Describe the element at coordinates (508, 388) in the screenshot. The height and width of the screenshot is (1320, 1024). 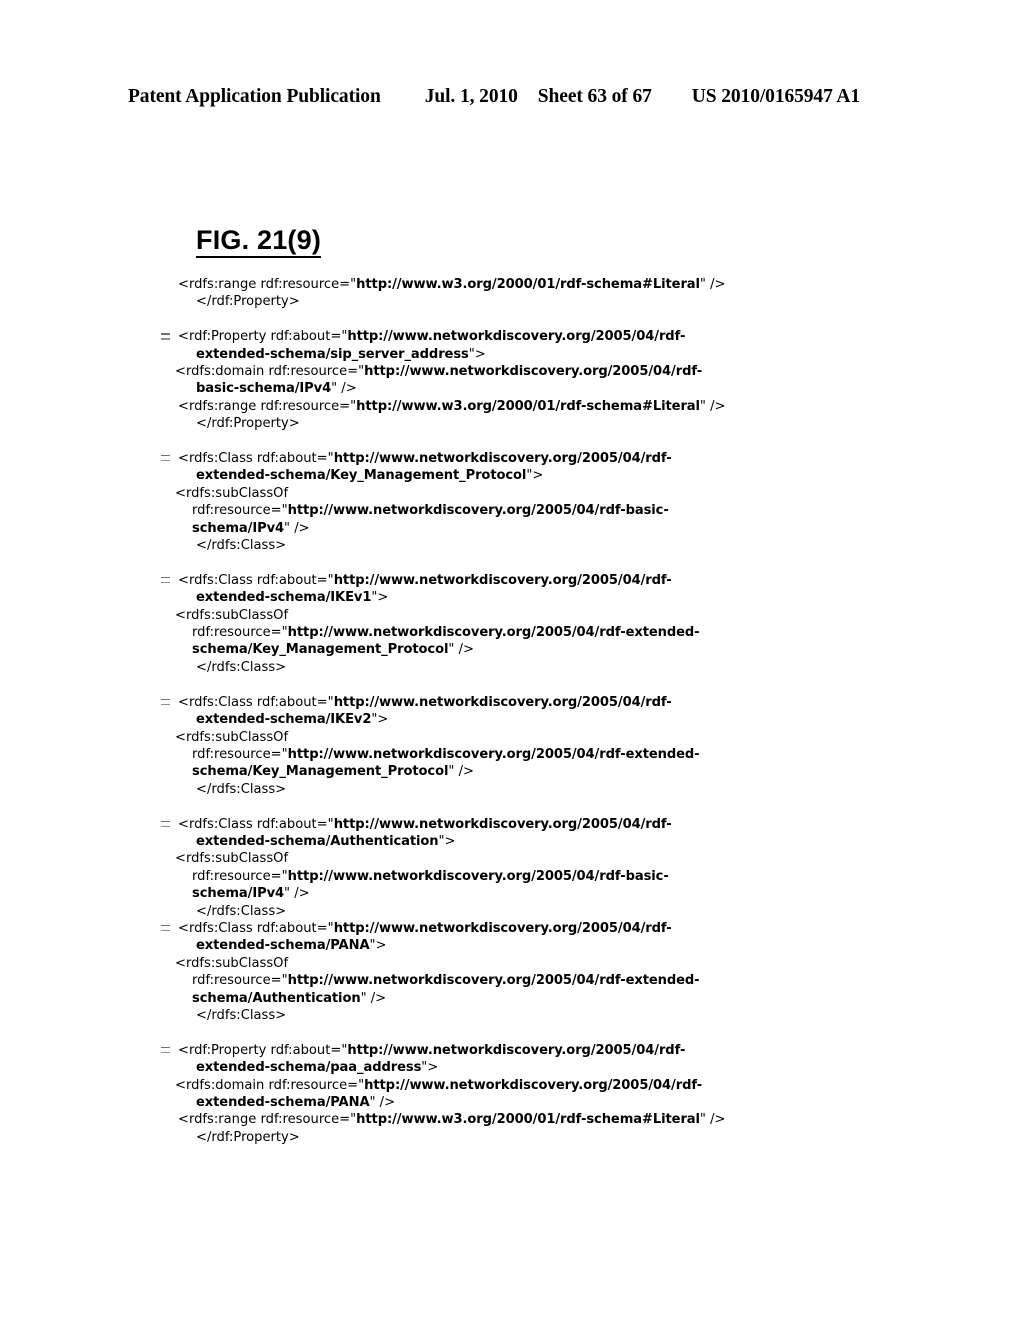
I see `code-line: basic-schema/IPv4" />` at that location.